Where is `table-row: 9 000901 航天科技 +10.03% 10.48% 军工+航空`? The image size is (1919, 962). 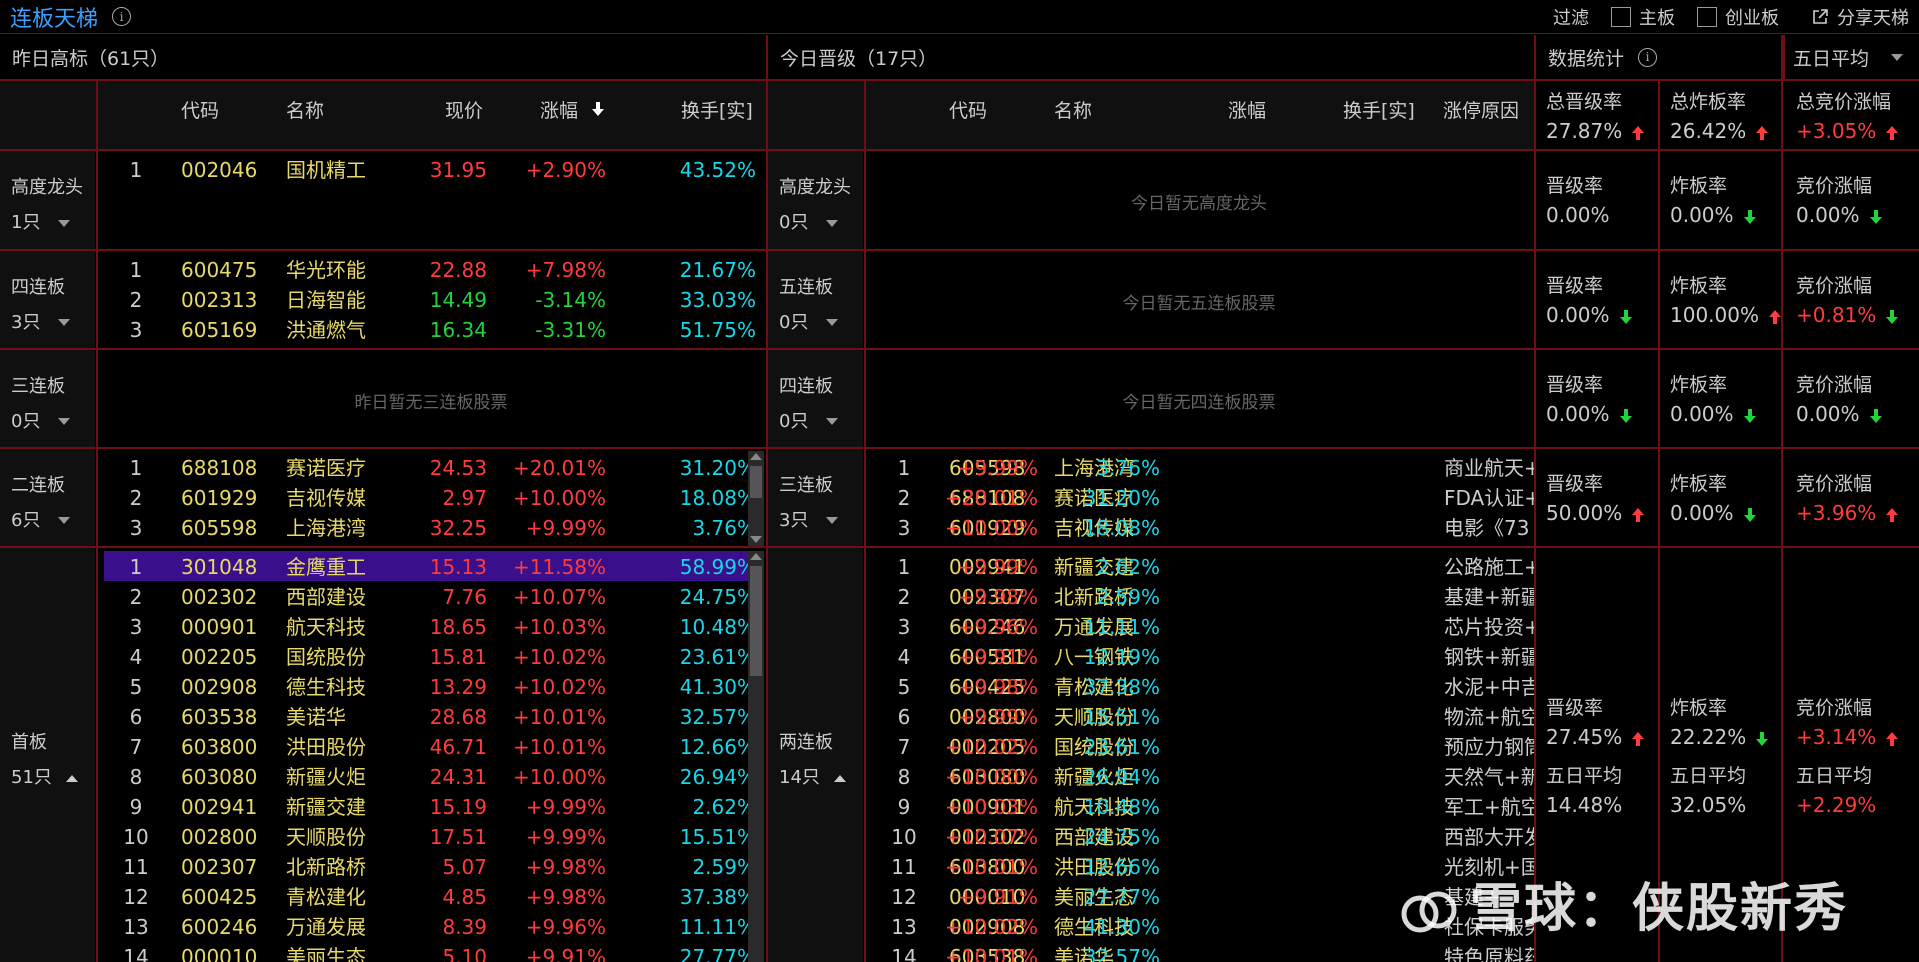
table-row: 9 000901 航天科技 +10.03% 10.48% 军工+航空 is located at coordinates (1151, 807).